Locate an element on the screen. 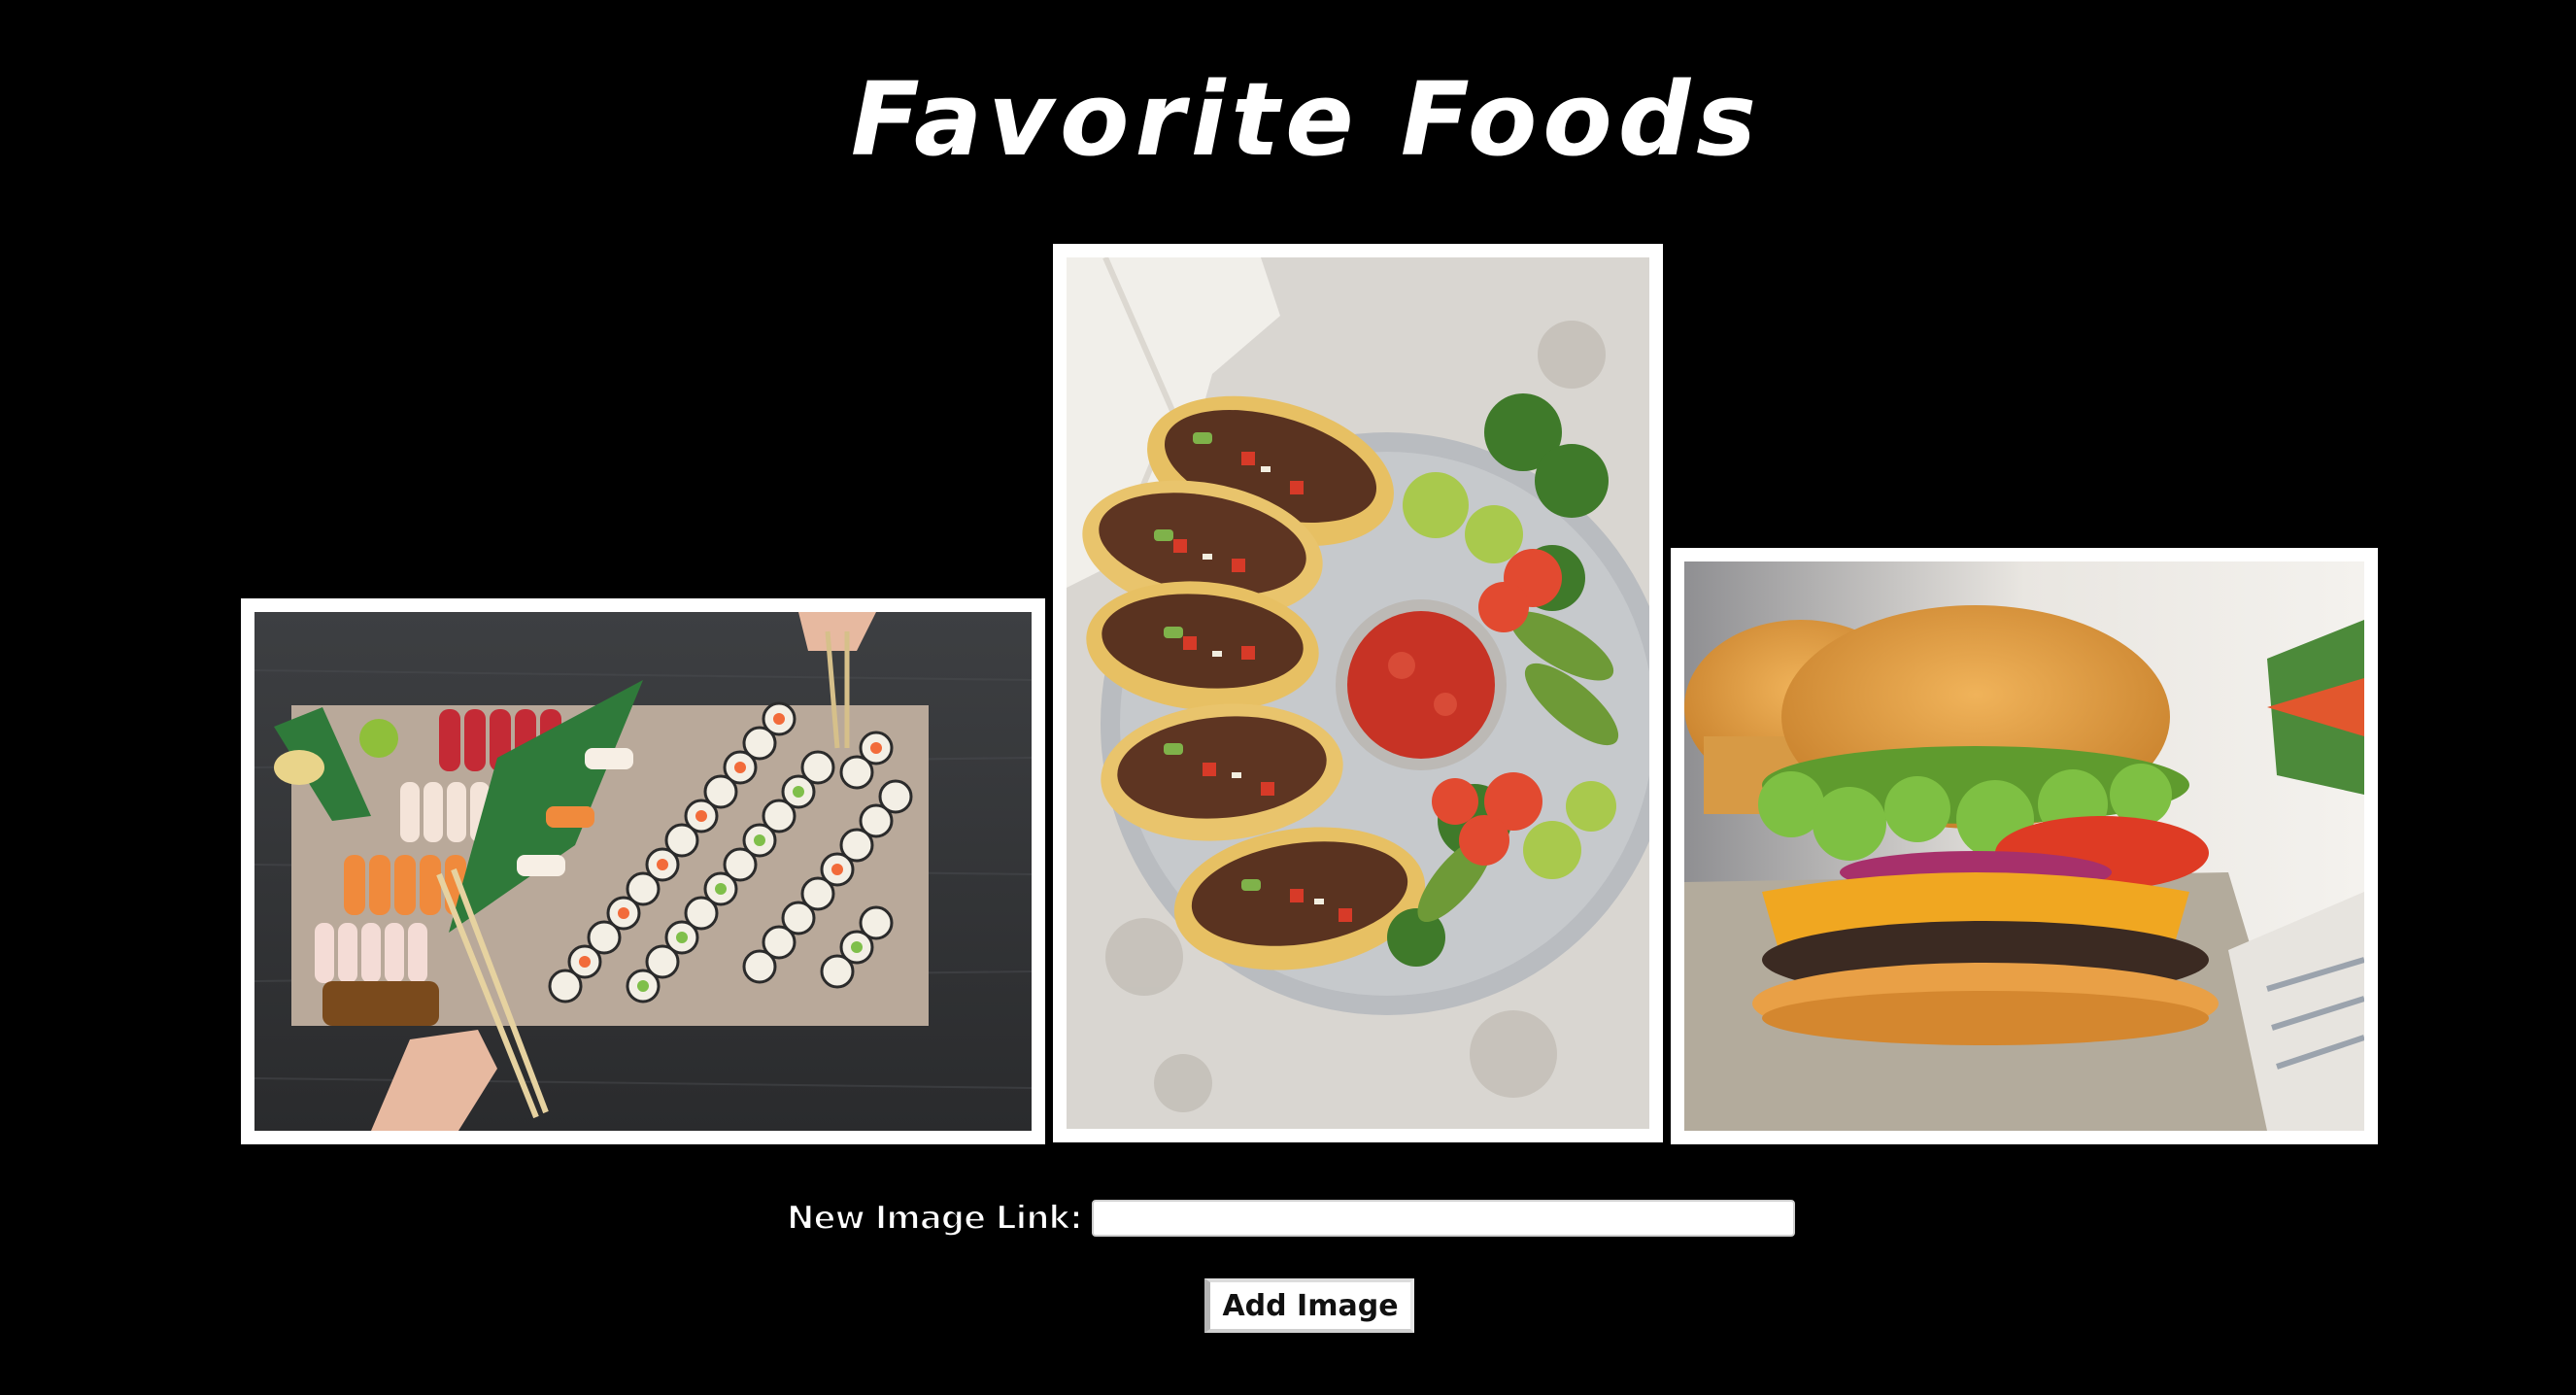  add-image-button: Add Image is located at coordinates (1309, 1305).